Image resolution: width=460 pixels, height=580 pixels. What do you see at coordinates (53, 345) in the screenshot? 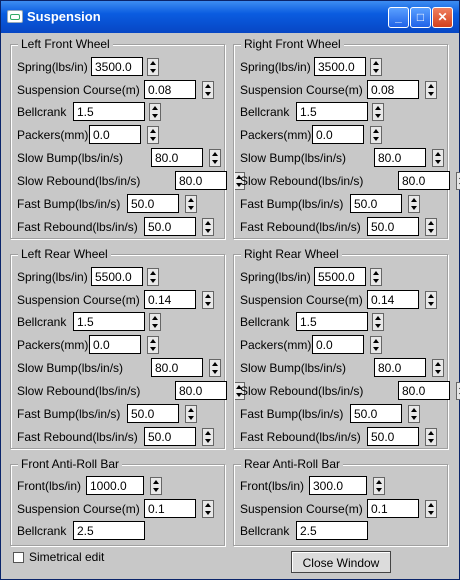
I see `field-label: Packers(mm)` at bounding box center [53, 345].